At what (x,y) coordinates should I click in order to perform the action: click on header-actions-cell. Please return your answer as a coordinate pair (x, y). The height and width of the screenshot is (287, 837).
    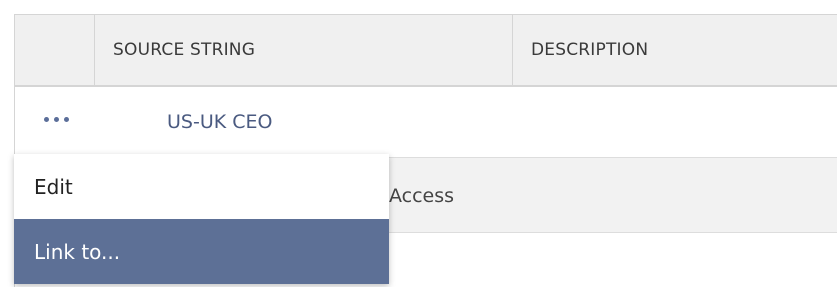
    Looking at the image, I should click on (55, 50).